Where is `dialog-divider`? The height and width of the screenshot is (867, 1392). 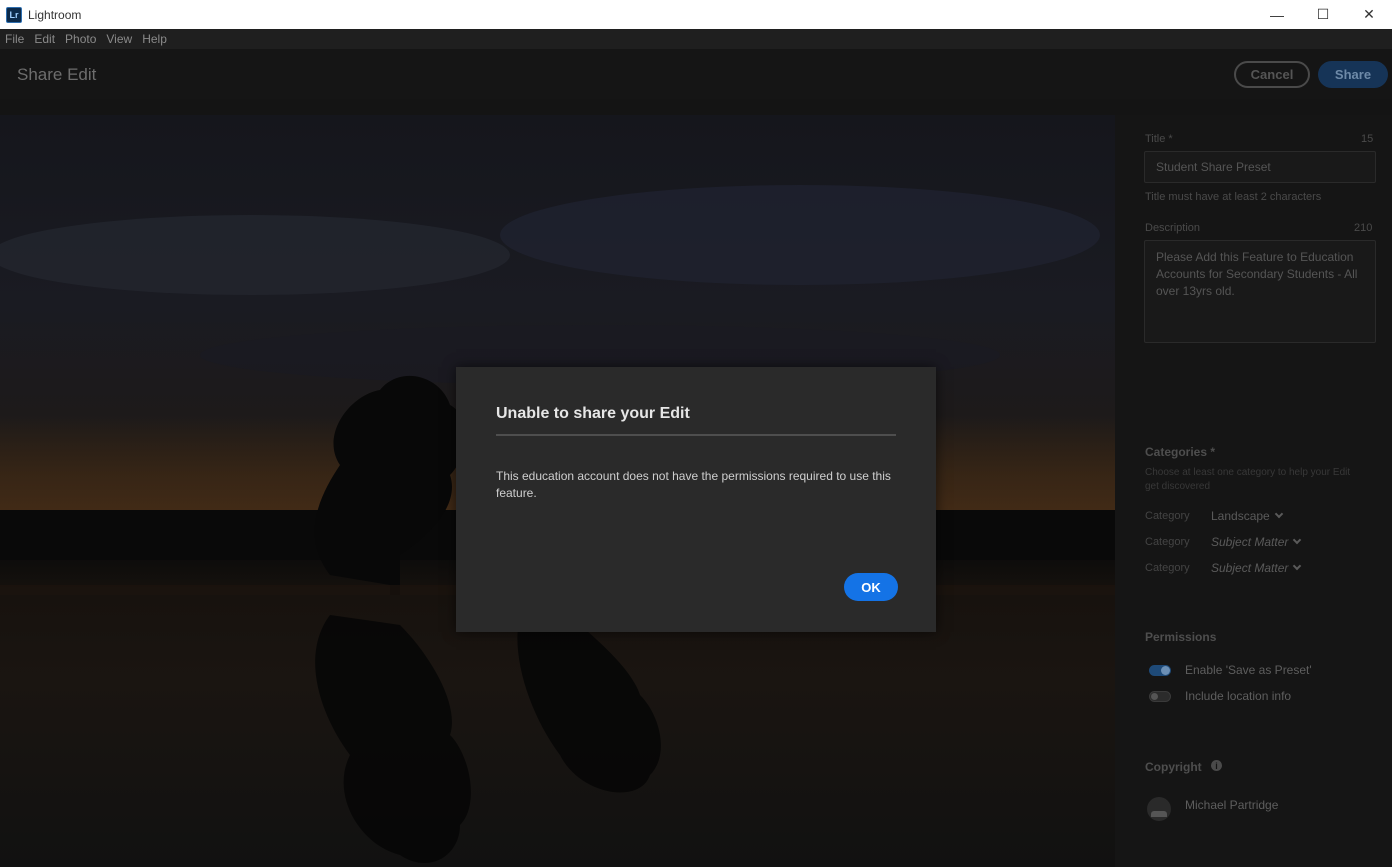
dialog-divider is located at coordinates (696, 435).